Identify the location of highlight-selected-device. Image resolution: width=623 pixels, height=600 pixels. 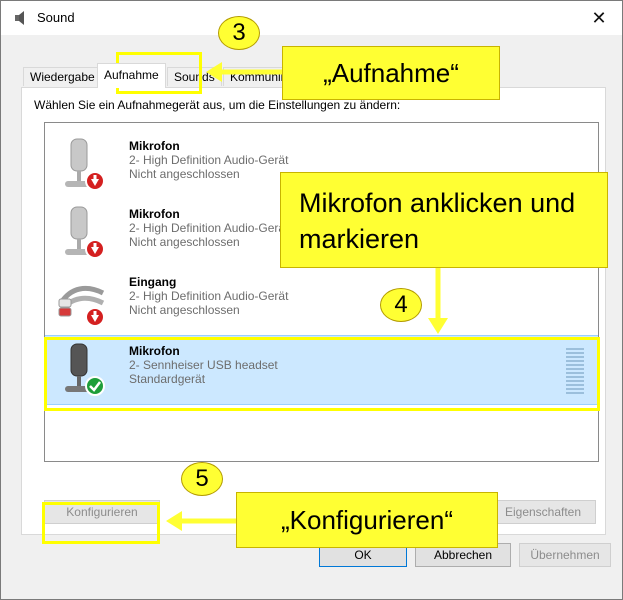
(322, 374).